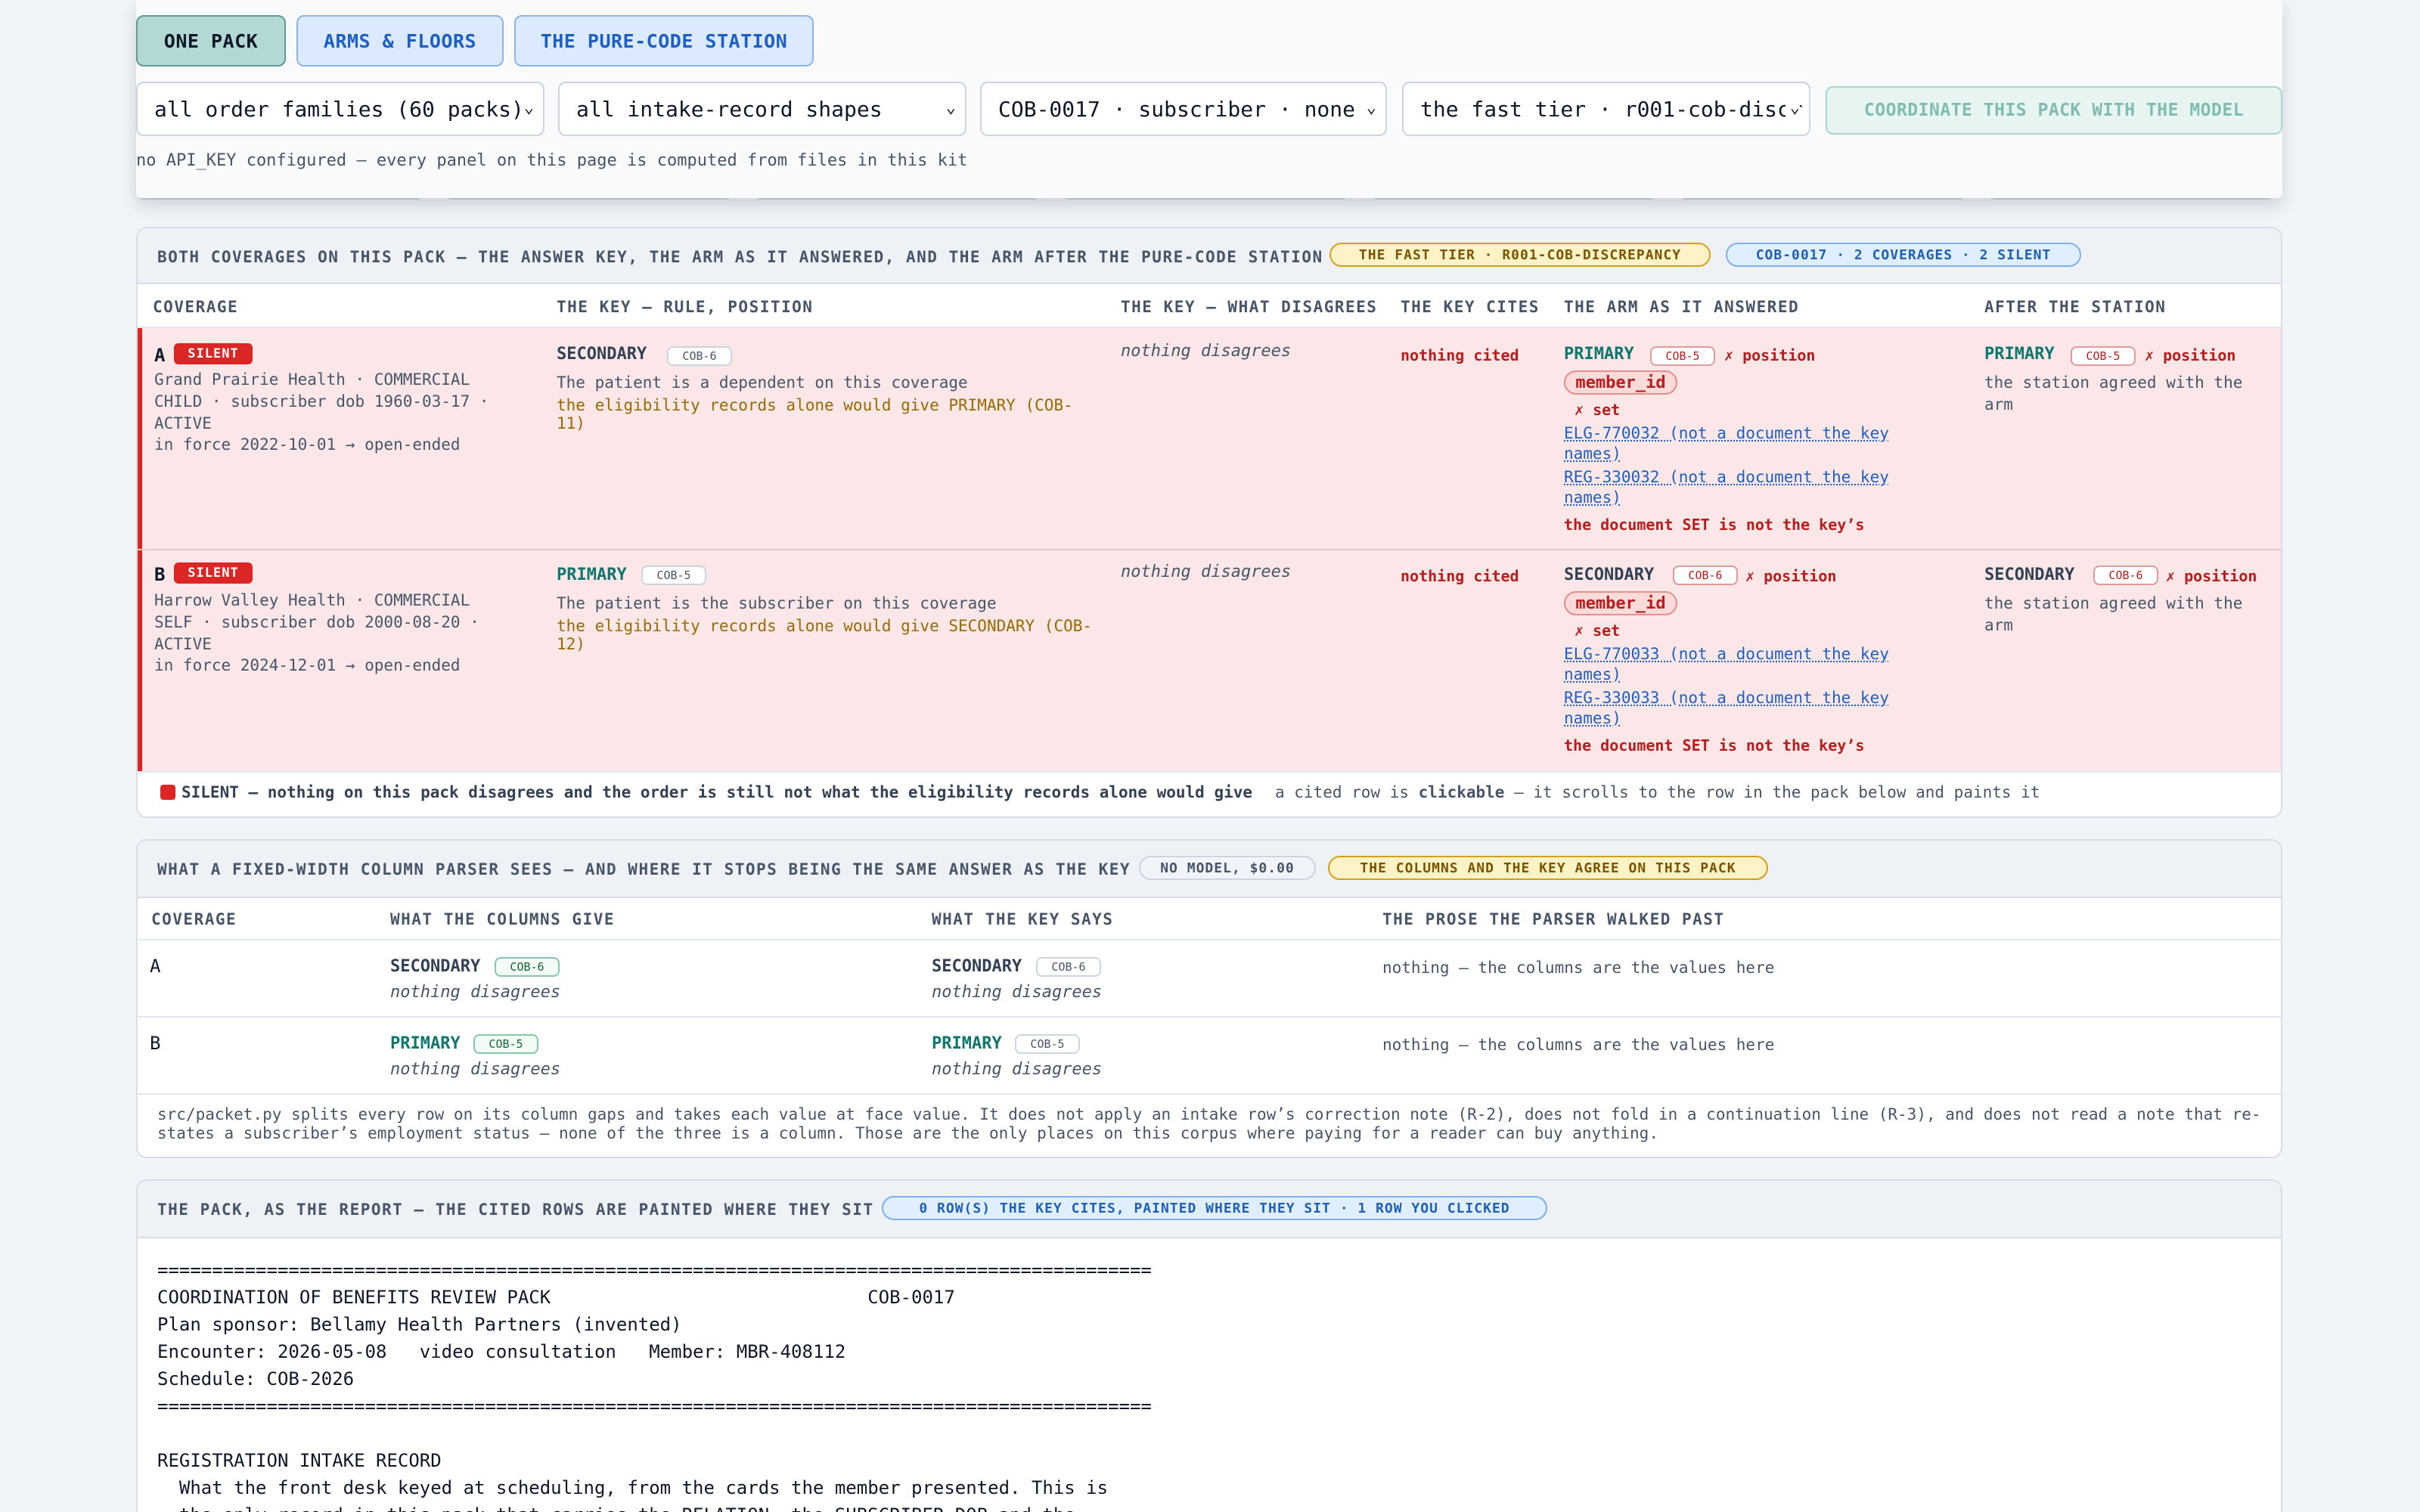 This screenshot has width=2420, height=1512. Describe the element at coordinates (505, 1044) in the screenshot. I see `columns-rule: COB-5` at that location.